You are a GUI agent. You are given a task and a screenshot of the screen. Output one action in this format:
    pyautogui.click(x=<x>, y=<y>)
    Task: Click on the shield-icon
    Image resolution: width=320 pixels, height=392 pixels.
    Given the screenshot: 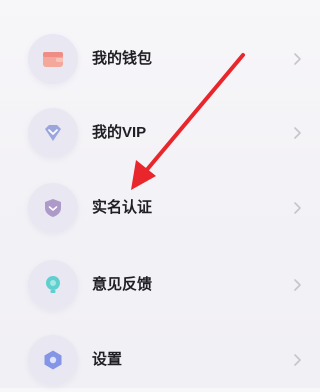 What is the action you would take?
    pyautogui.click(x=53, y=208)
    